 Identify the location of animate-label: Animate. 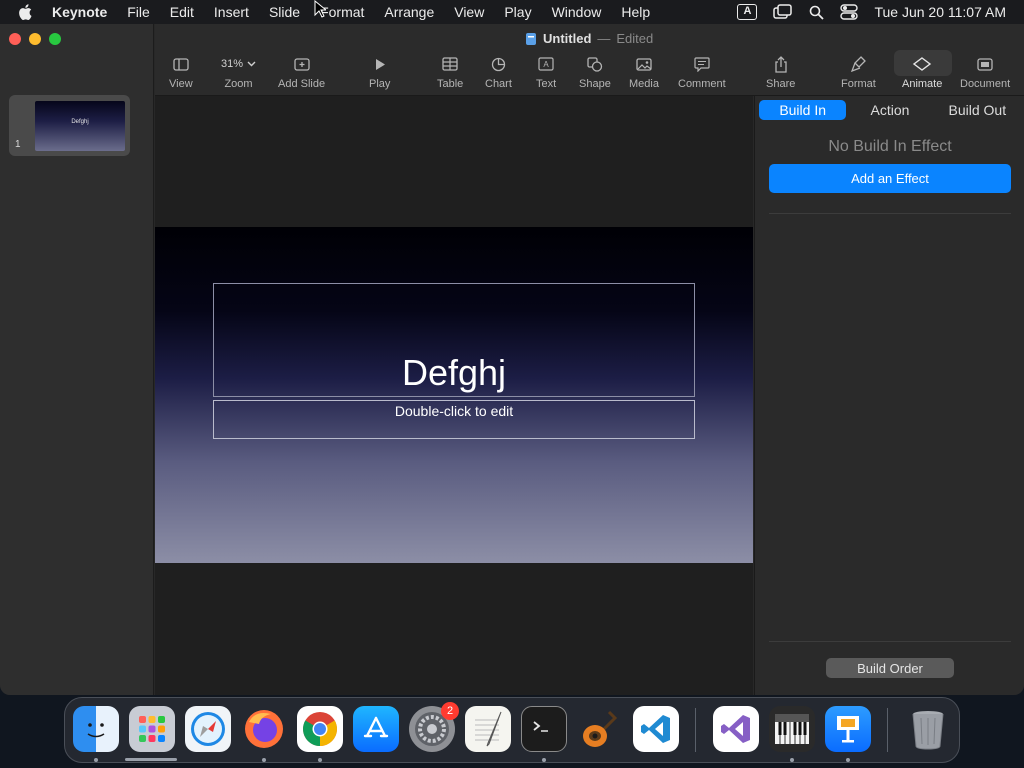
(922, 84).